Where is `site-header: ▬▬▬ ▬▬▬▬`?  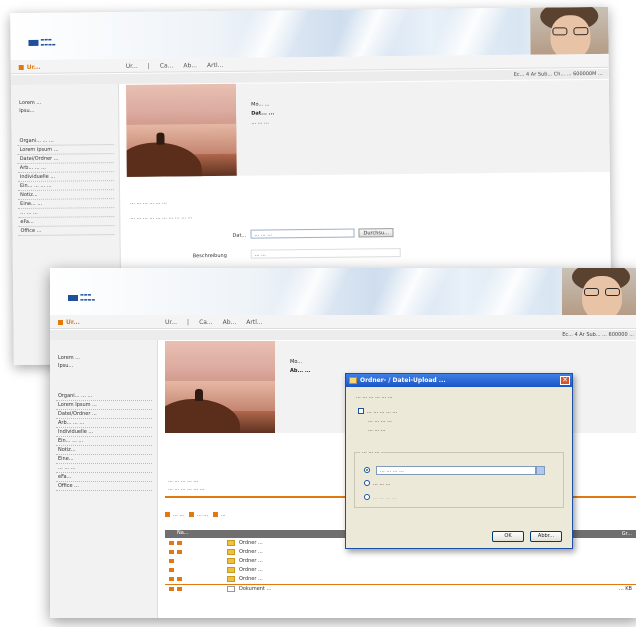 site-header: ▬▬▬ ▬▬▬▬ is located at coordinates (309, 33).